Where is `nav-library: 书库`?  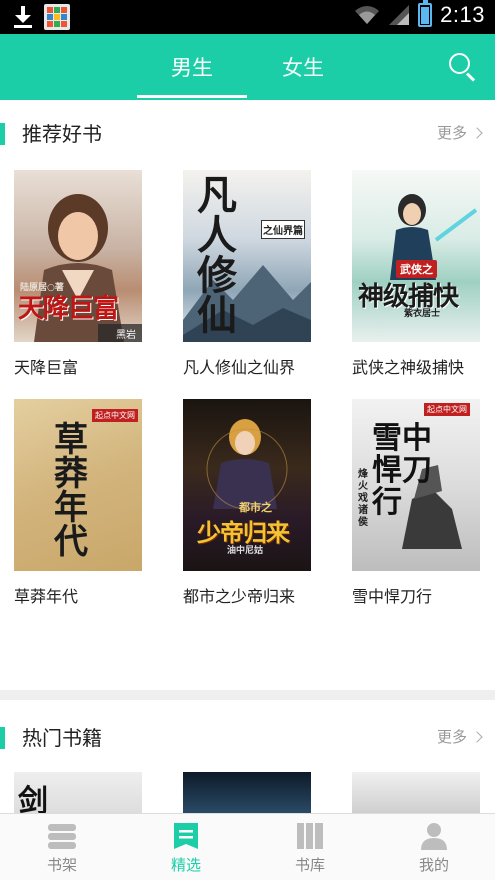 nav-library: 书库 is located at coordinates (310, 847).